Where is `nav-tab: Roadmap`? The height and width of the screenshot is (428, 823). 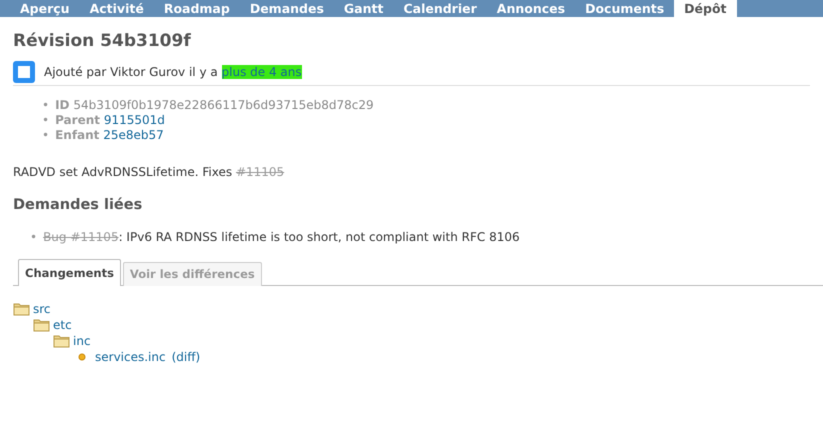
nav-tab: Roadmap is located at coordinates (197, 8).